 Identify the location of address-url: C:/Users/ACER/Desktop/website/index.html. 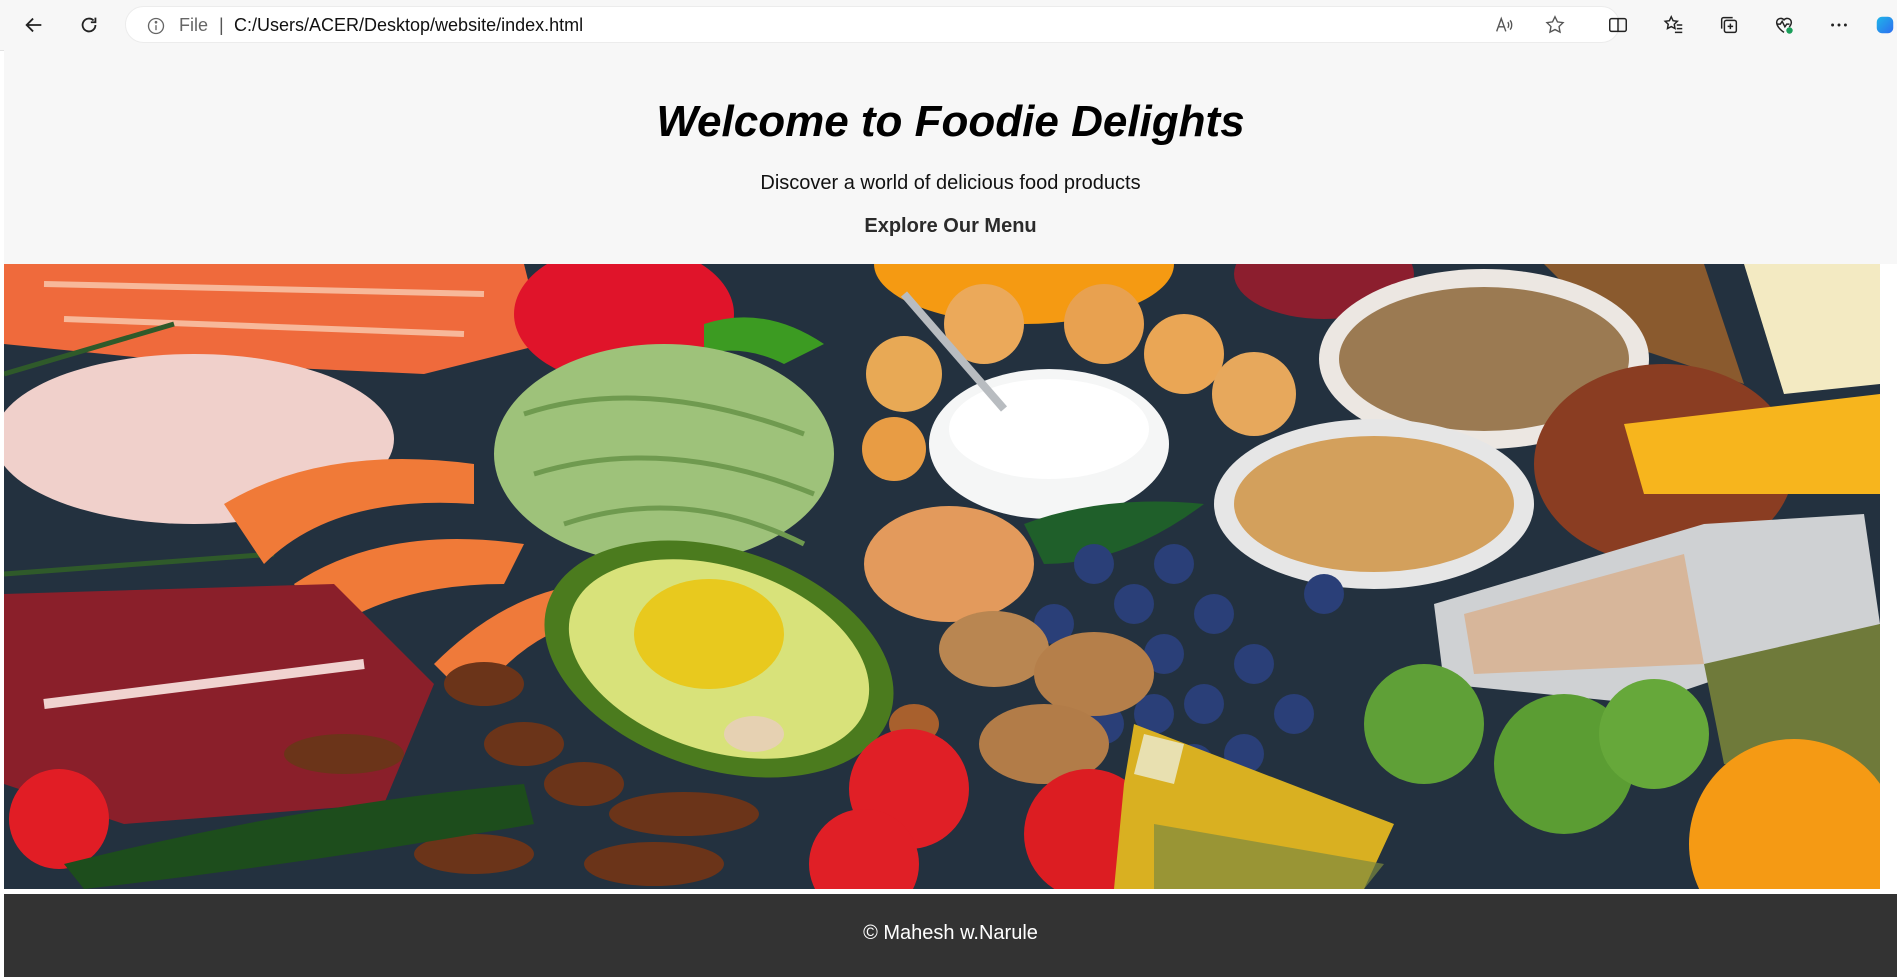
(408, 25).